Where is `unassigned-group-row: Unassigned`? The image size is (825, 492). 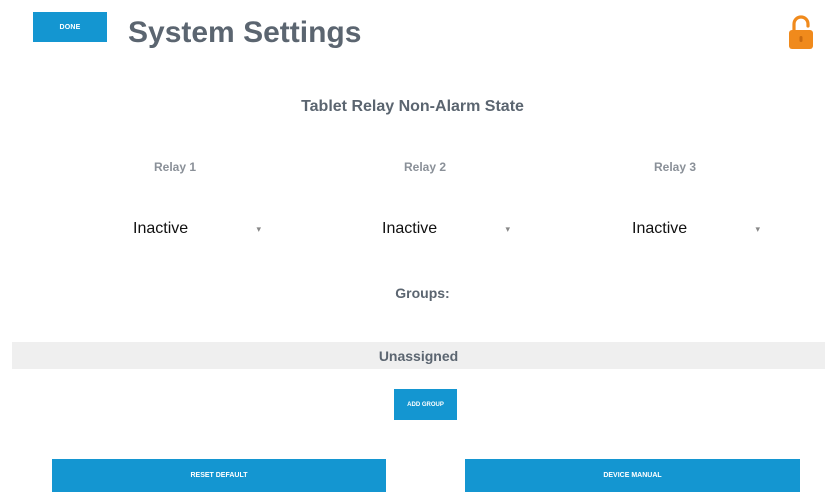 unassigned-group-row: Unassigned is located at coordinates (418, 355).